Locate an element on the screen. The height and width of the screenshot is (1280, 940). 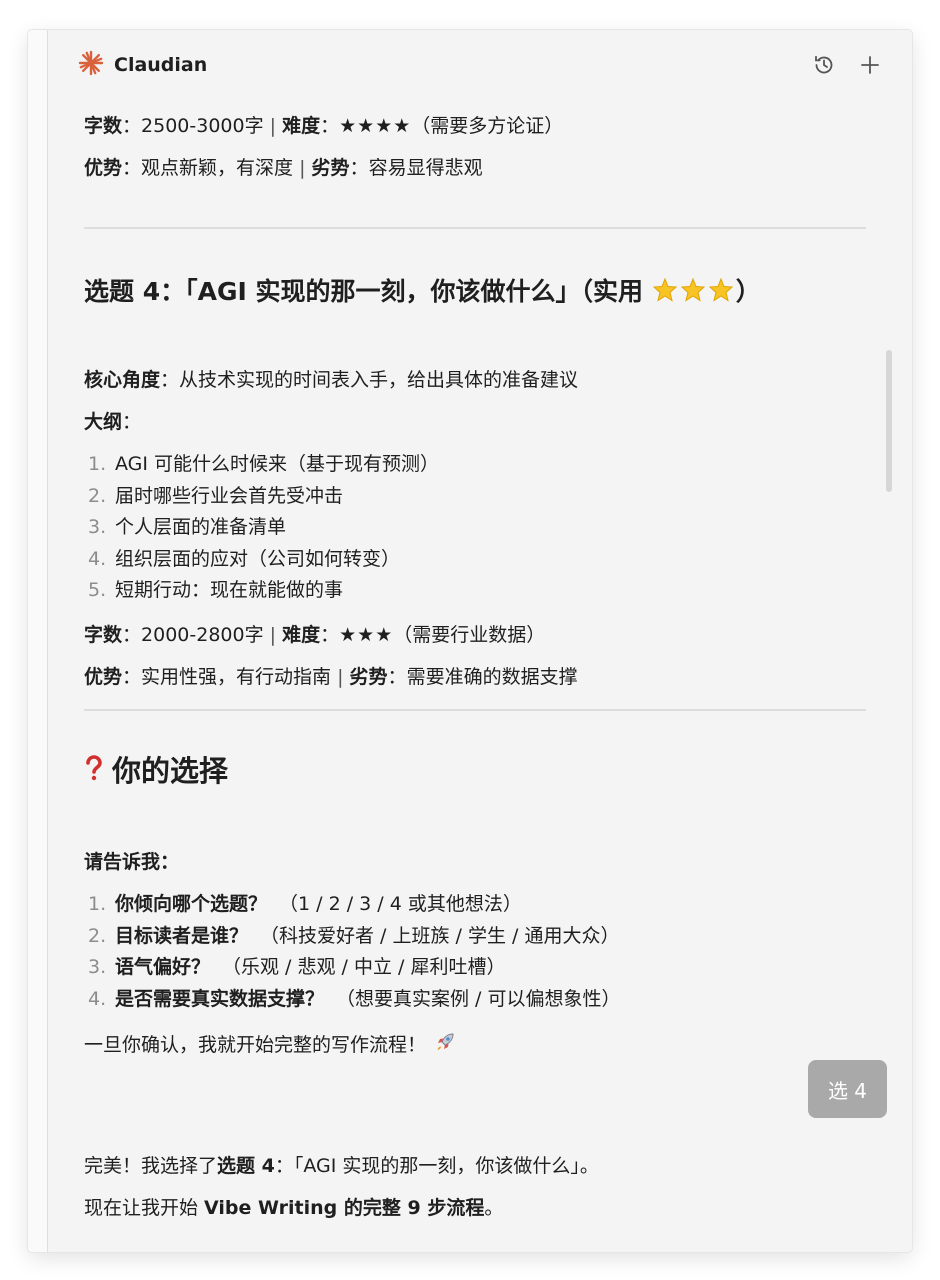
list-item: 1. 你倾向哪个选题？ （1 / 2 / 3 / 4 或其他想法） is located at coordinates (305, 904).